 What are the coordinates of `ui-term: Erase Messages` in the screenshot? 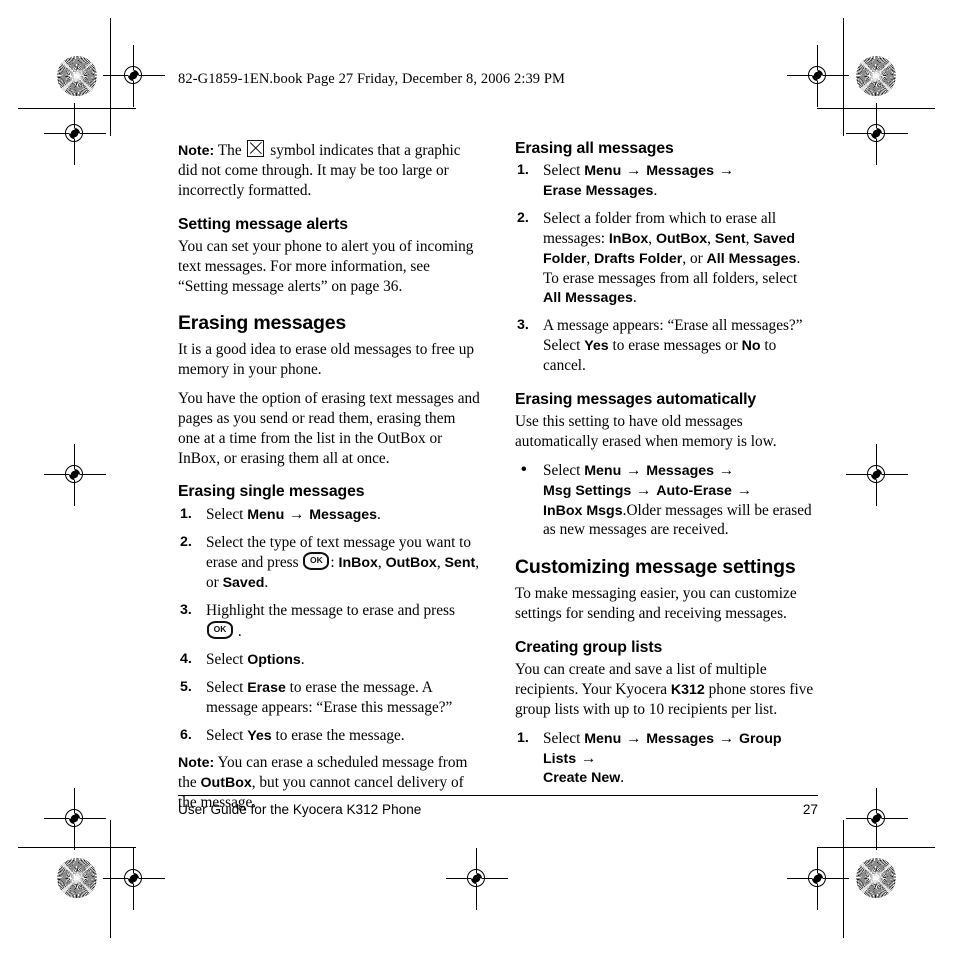 It's located at (598, 191).